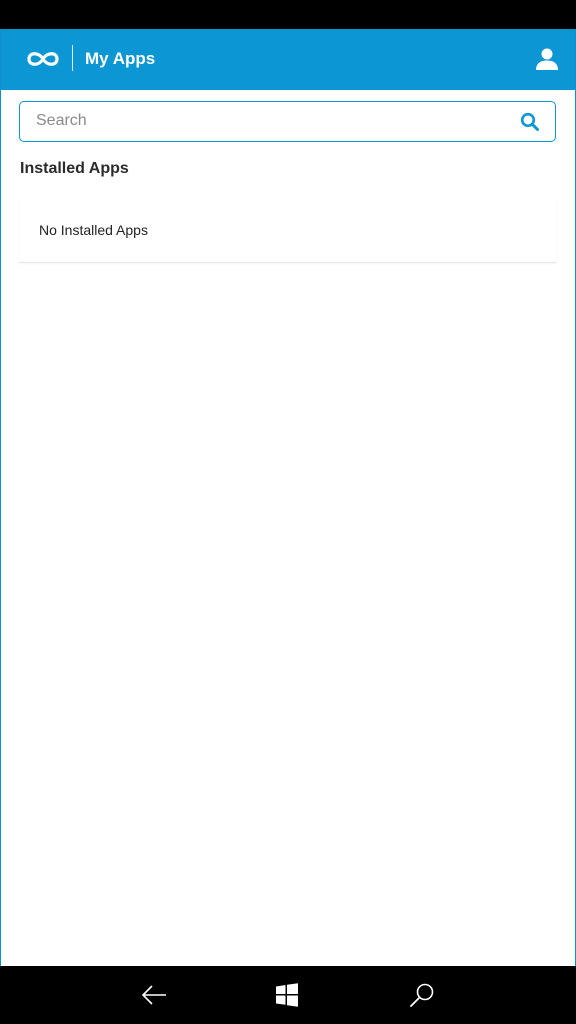 The height and width of the screenshot is (1024, 576). Describe the element at coordinates (287, 231) in the screenshot. I see `installed-apps-list: No Installed Apps` at that location.